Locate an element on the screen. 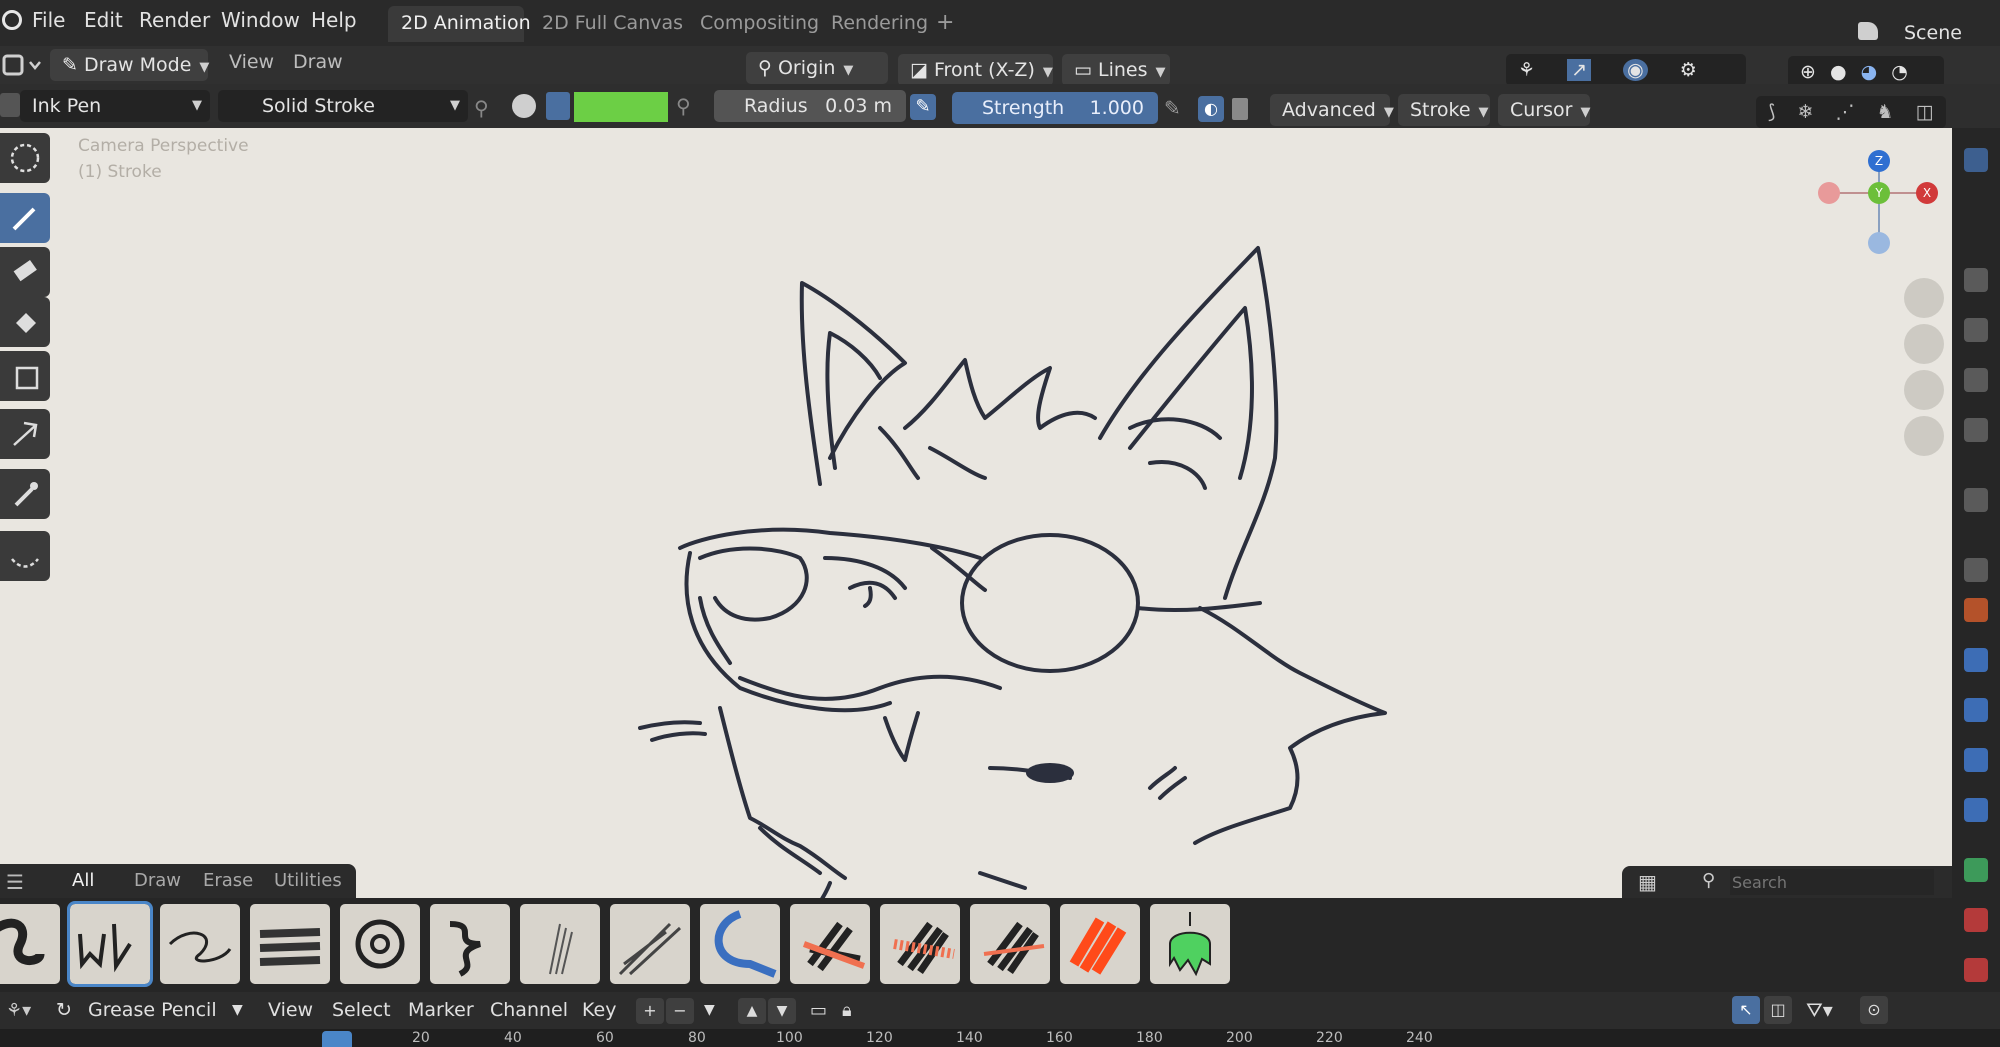 Image resolution: width=2000 pixels, height=1047 pixels. move-down-button: ▼ is located at coordinates (782, 1011).